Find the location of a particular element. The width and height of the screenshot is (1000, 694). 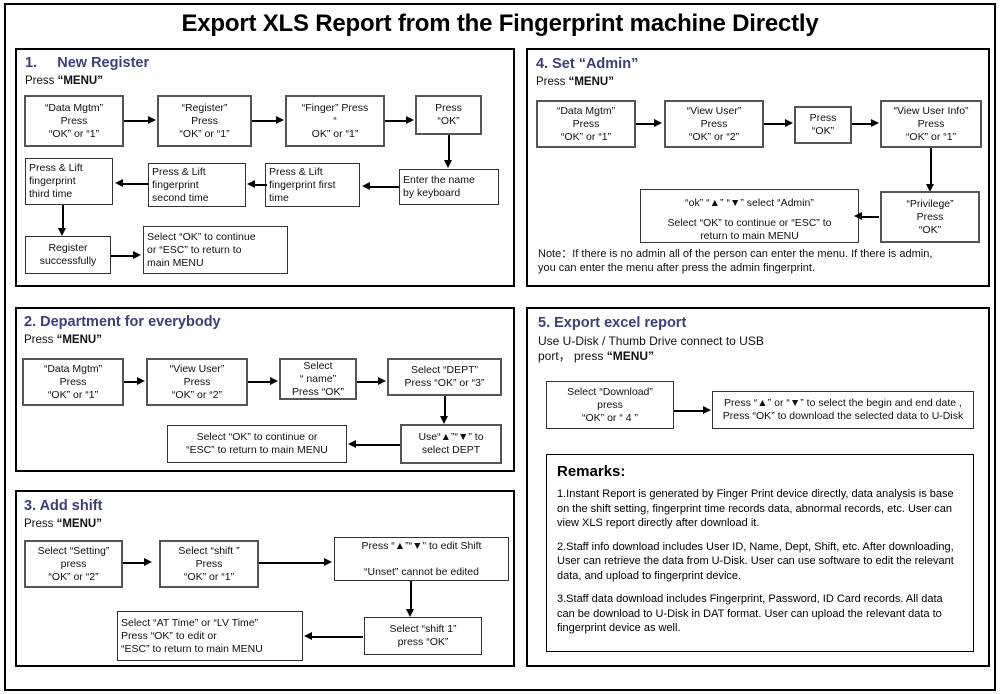

panel-subtitle-export-report-line2: port， press “MENU” is located at coordinates (596, 356).